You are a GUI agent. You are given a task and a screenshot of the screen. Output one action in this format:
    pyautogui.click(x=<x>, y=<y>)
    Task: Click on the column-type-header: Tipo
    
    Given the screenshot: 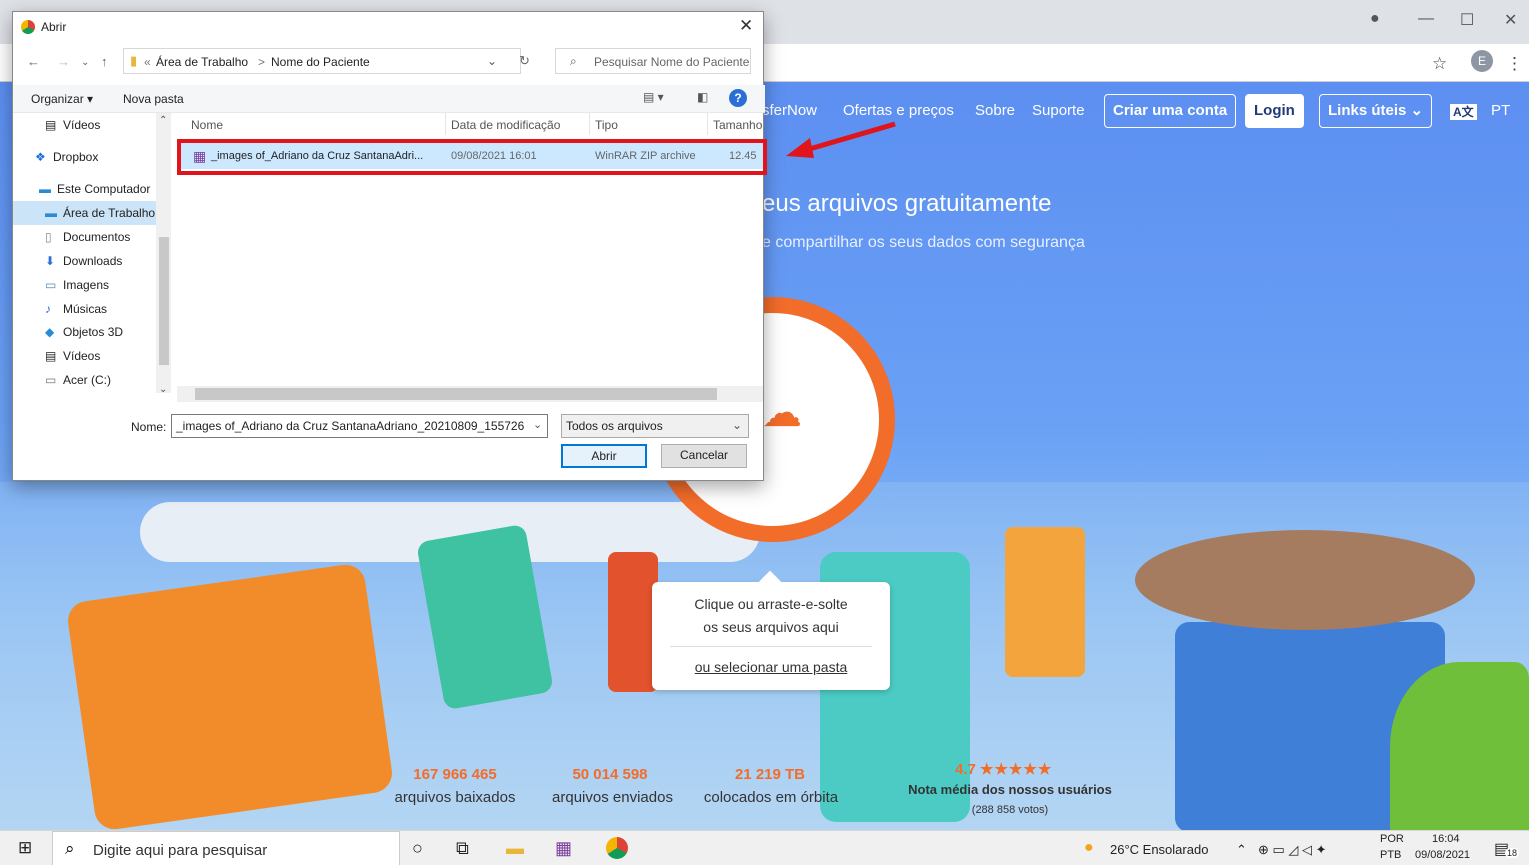 What is the action you would take?
    pyautogui.click(x=606, y=125)
    